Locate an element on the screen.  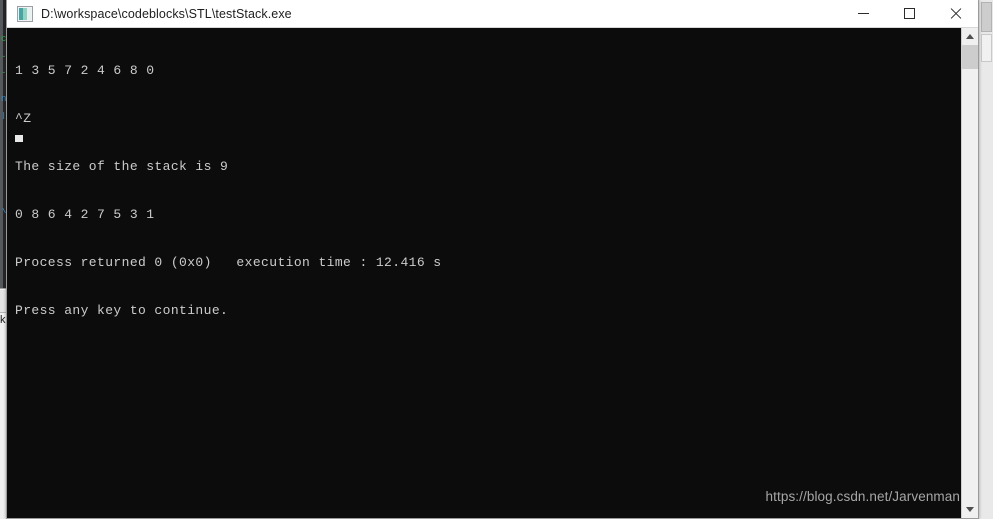
console-line: Press any key to continue. is located at coordinates (122, 310).